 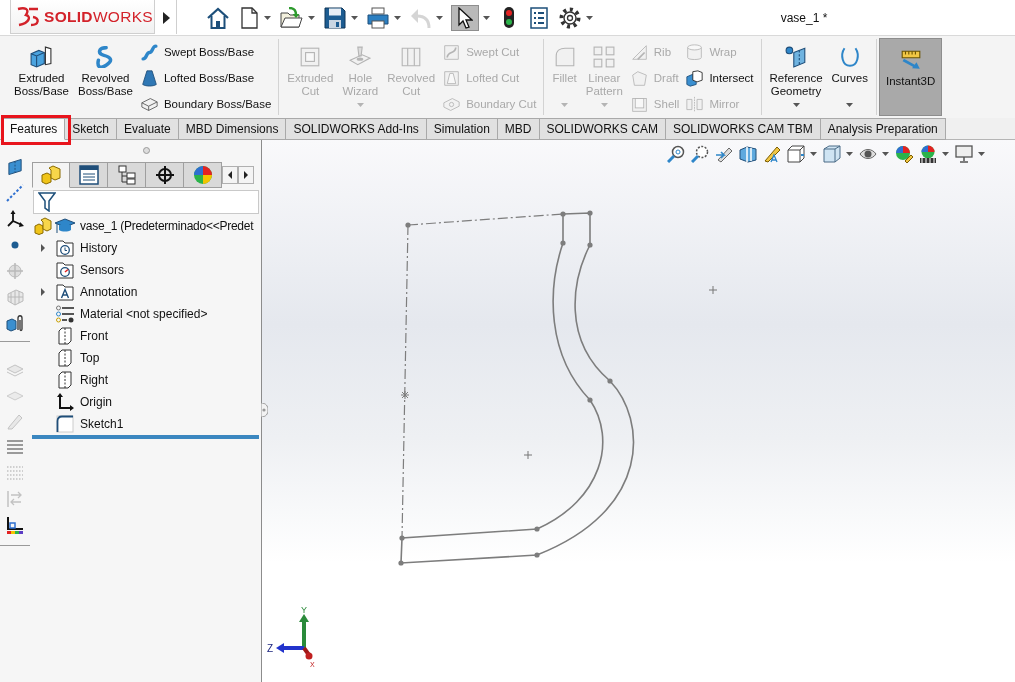 I want to click on tree-item: Front, so click(x=70, y=336).